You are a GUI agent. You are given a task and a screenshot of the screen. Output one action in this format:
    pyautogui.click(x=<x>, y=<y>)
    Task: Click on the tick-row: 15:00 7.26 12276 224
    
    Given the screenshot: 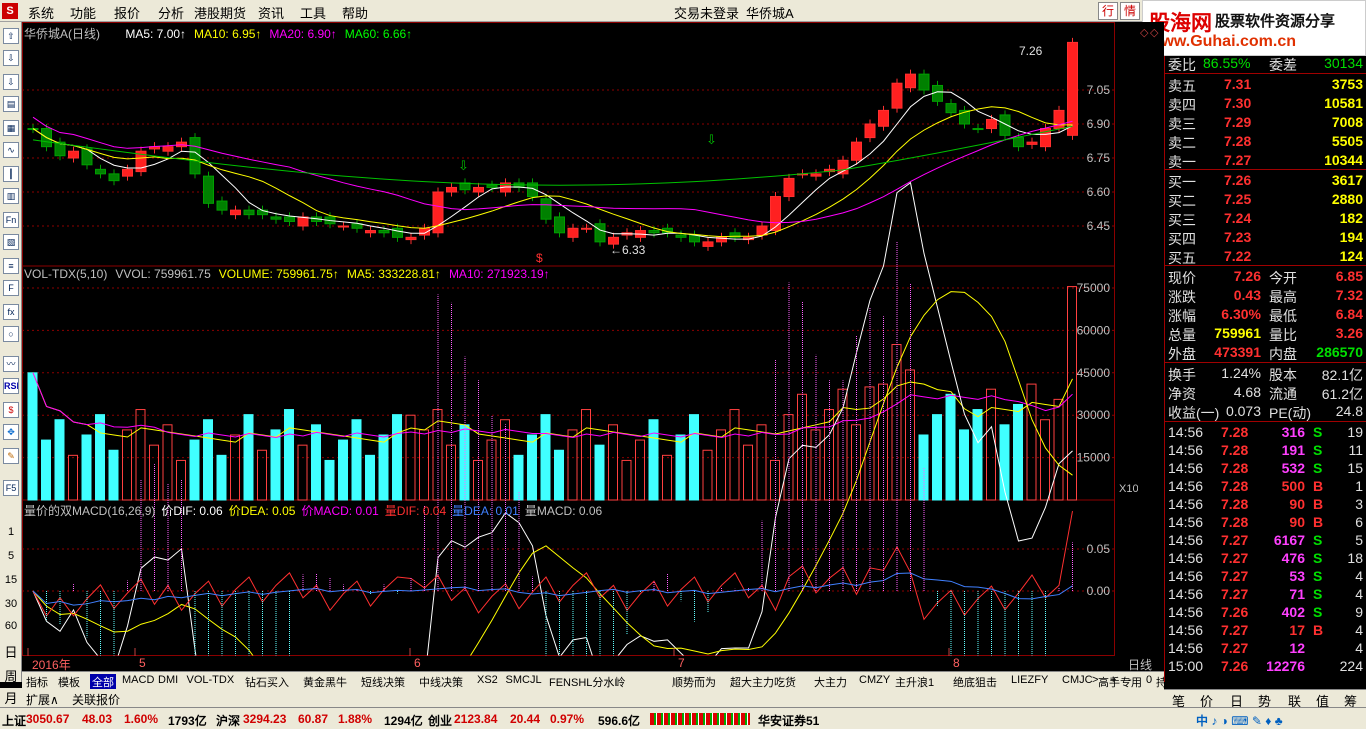 What is the action you would take?
    pyautogui.click(x=1265, y=666)
    